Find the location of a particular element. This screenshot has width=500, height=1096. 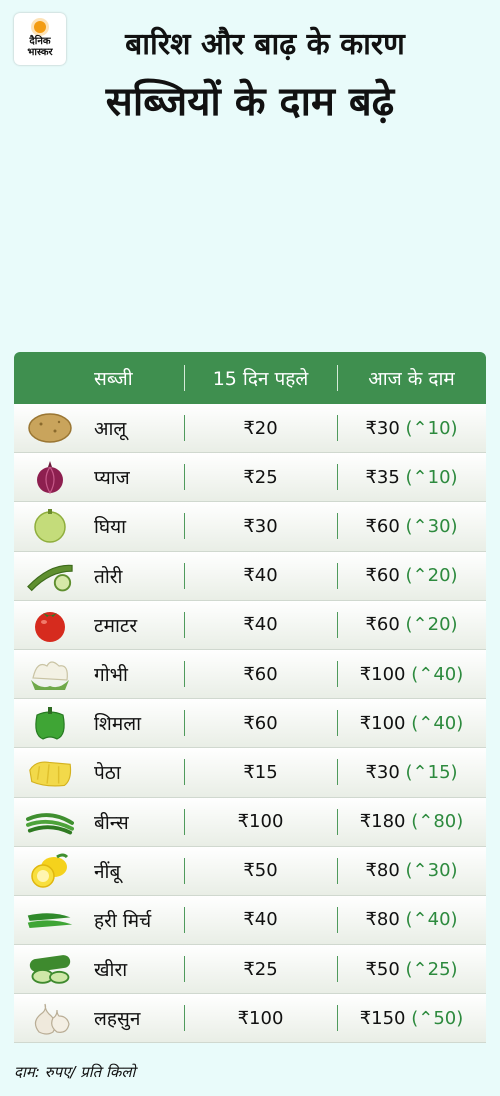

price-now-cell: ₹30 (⌃10) is located at coordinates (411, 428).